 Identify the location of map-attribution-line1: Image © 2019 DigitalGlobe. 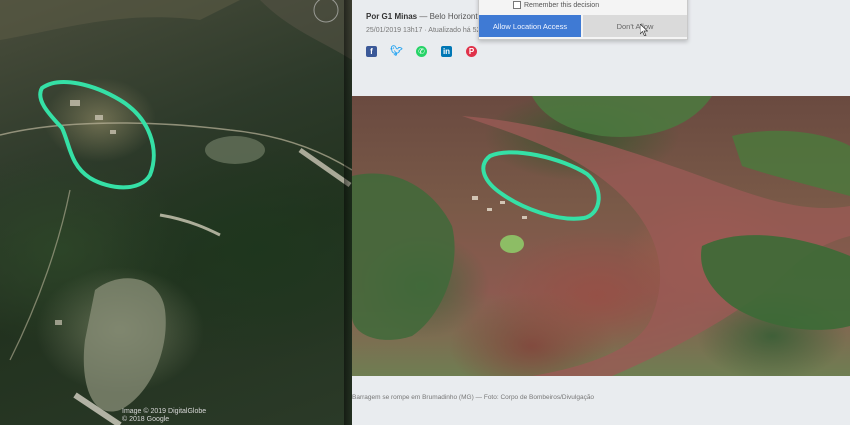
(164, 411).